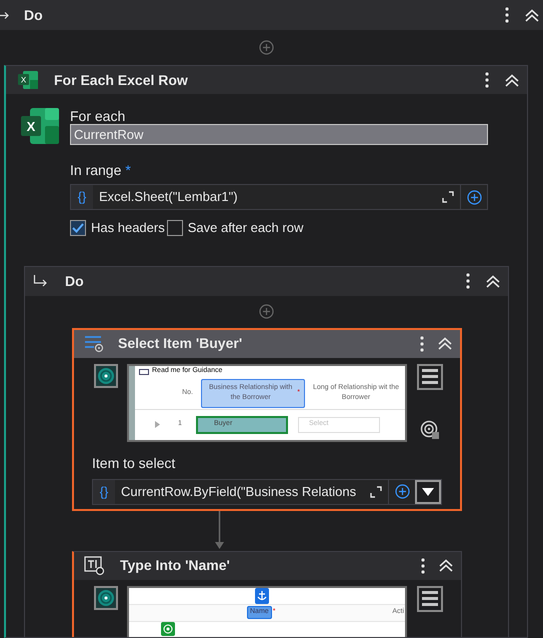  I want to click on list-select-icon, so click(94, 343).